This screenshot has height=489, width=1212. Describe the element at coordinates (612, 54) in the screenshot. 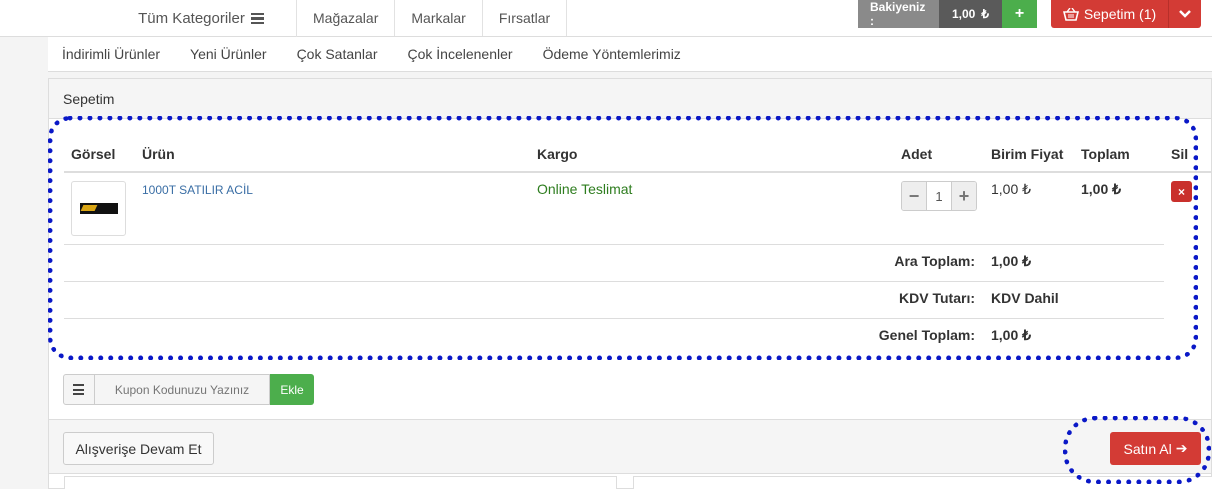

I see `subnav-payment-methods: Ödeme Yöntemlerimiz` at that location.